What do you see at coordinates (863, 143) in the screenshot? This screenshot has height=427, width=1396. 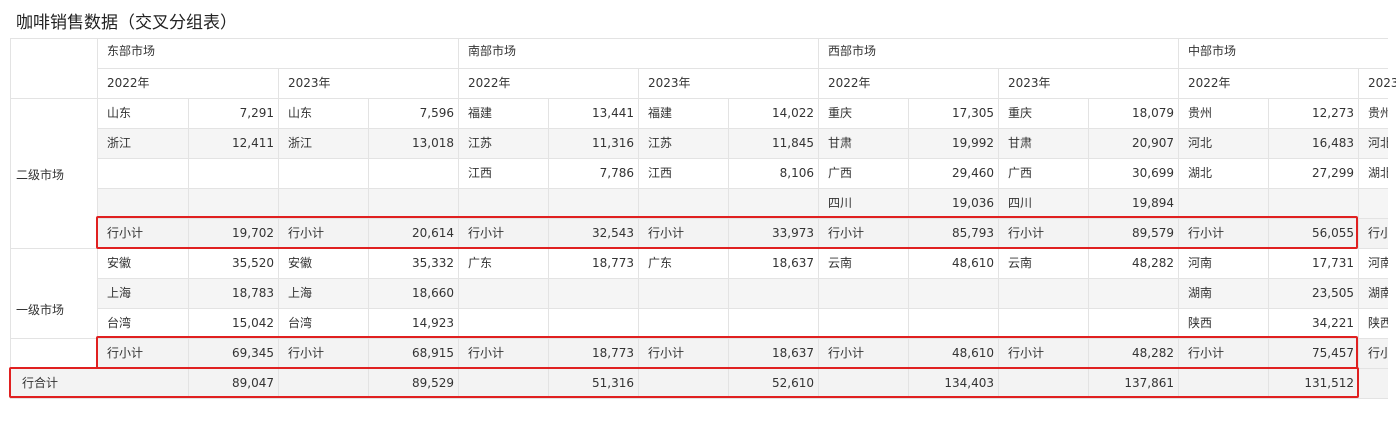 I see `region-cell: 甘肃` at bounding box center [863, 143].